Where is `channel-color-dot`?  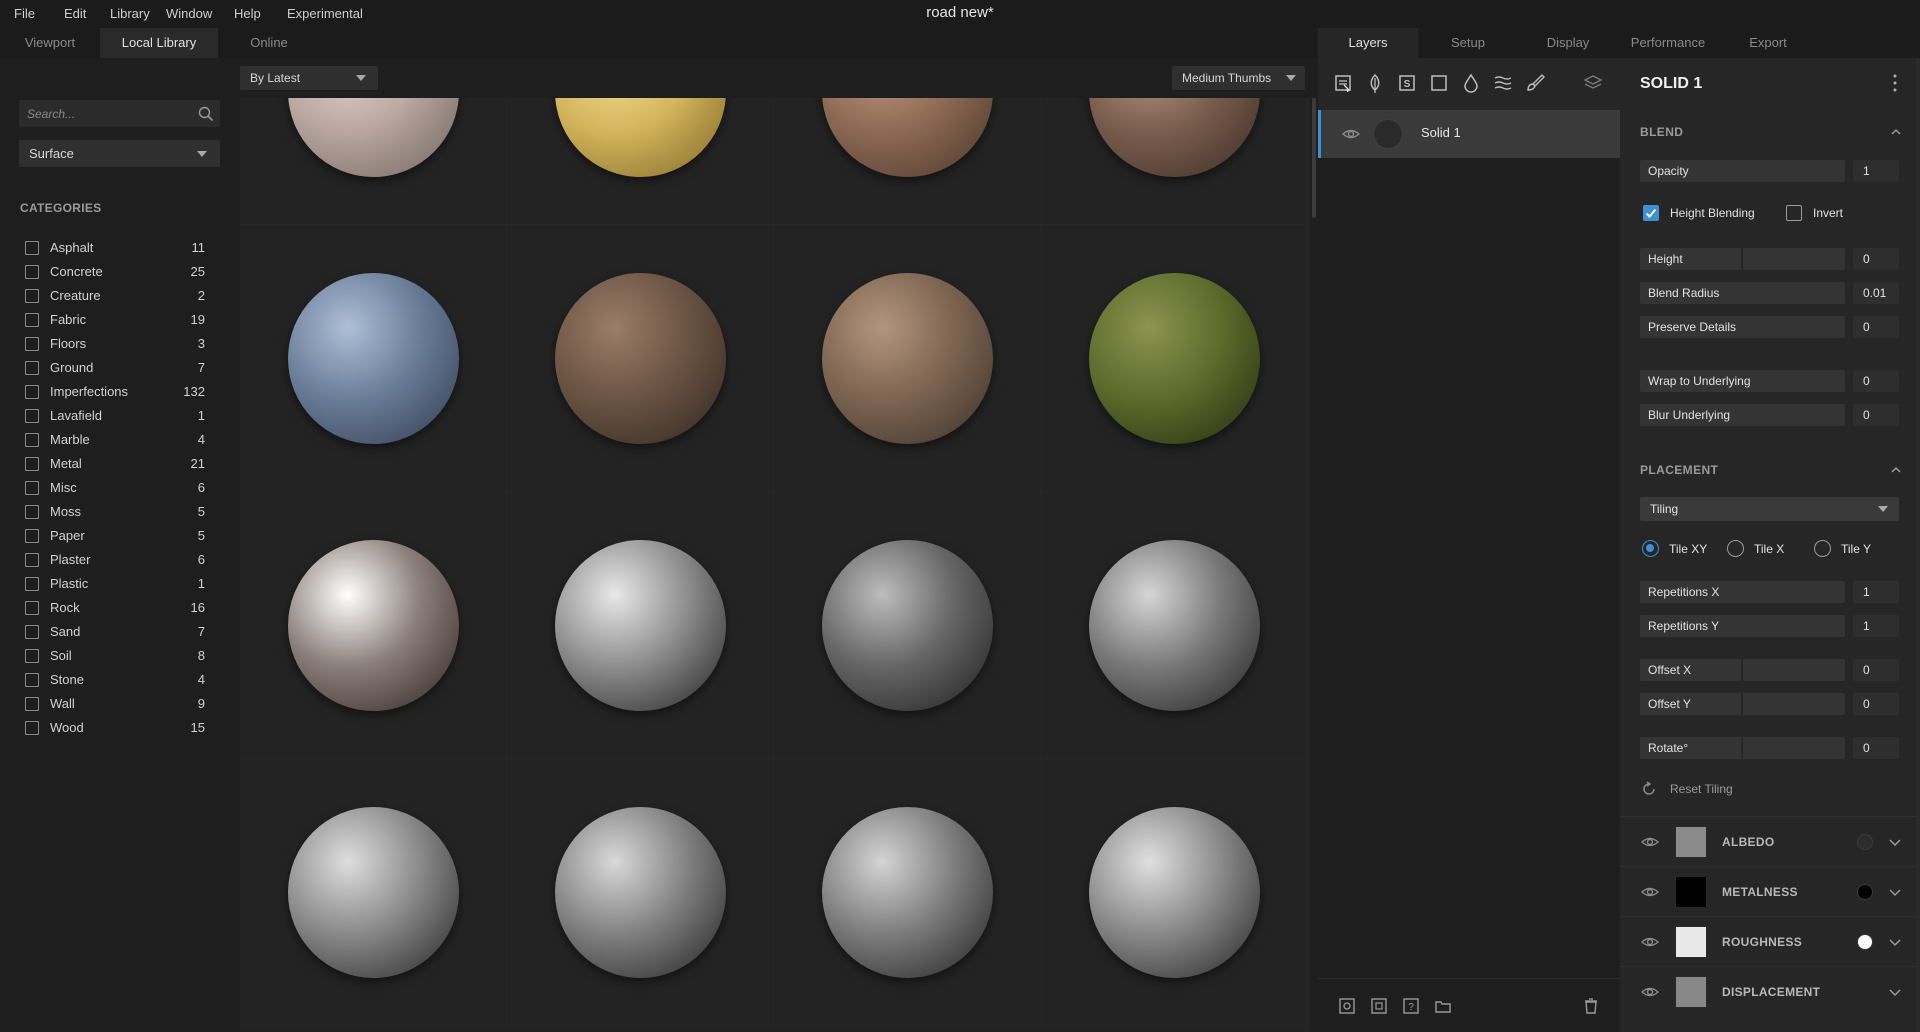
channel-color-dot is located at coordinates (1865, 842).